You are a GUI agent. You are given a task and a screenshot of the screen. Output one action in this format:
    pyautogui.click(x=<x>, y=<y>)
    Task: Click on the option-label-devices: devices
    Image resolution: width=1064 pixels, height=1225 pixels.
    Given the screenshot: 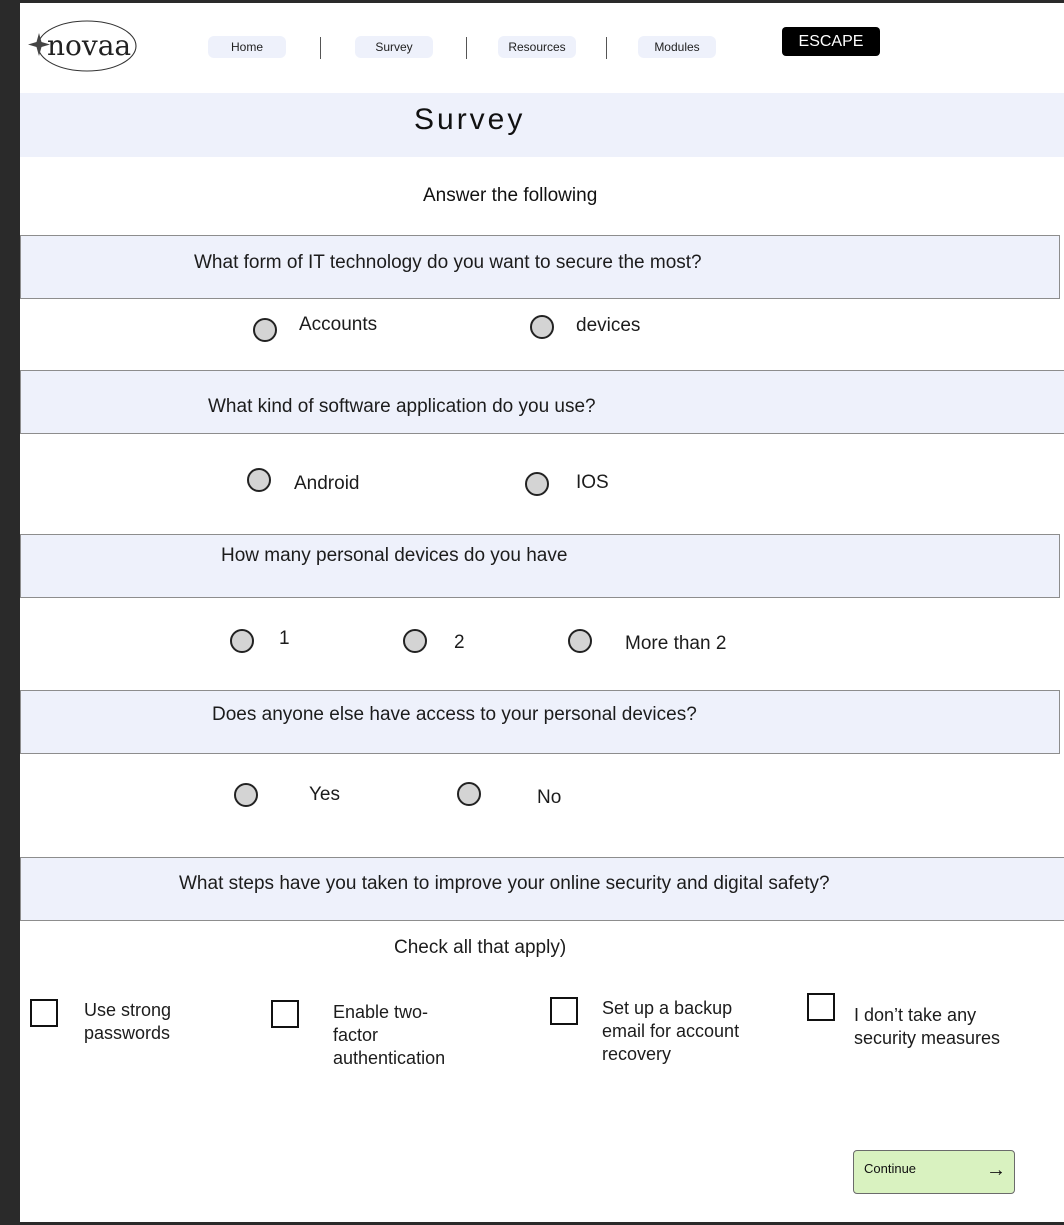 What is the action you would take?
    pyautogui.click(x=608, y=325)
    